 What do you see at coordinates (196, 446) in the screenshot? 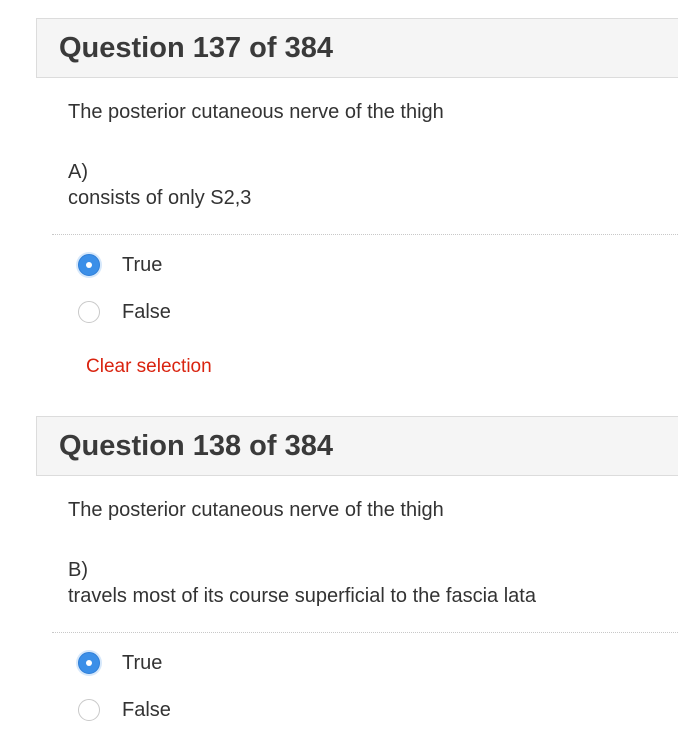
I see `question-title: Question 138 of 384` at bounding box center [196, 446].